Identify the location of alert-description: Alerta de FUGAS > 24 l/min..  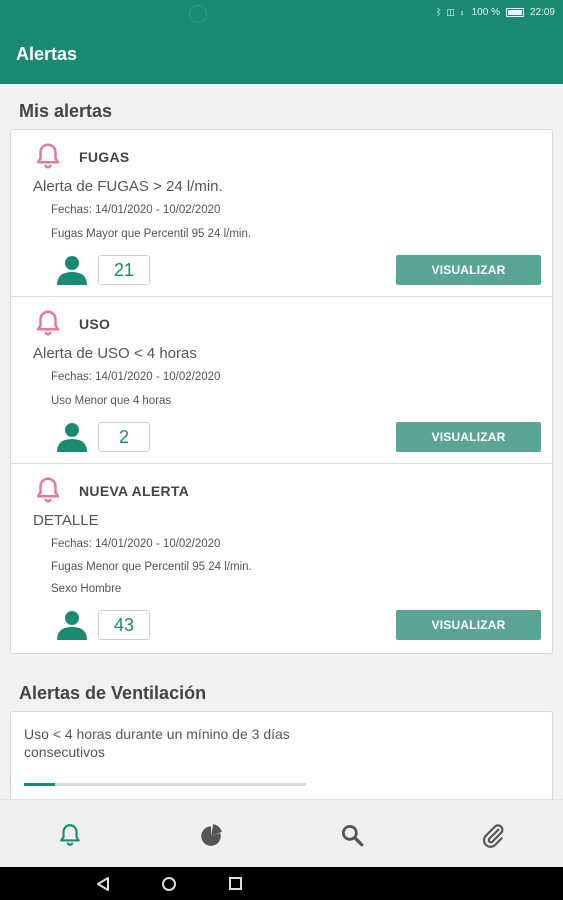
(128, 186).